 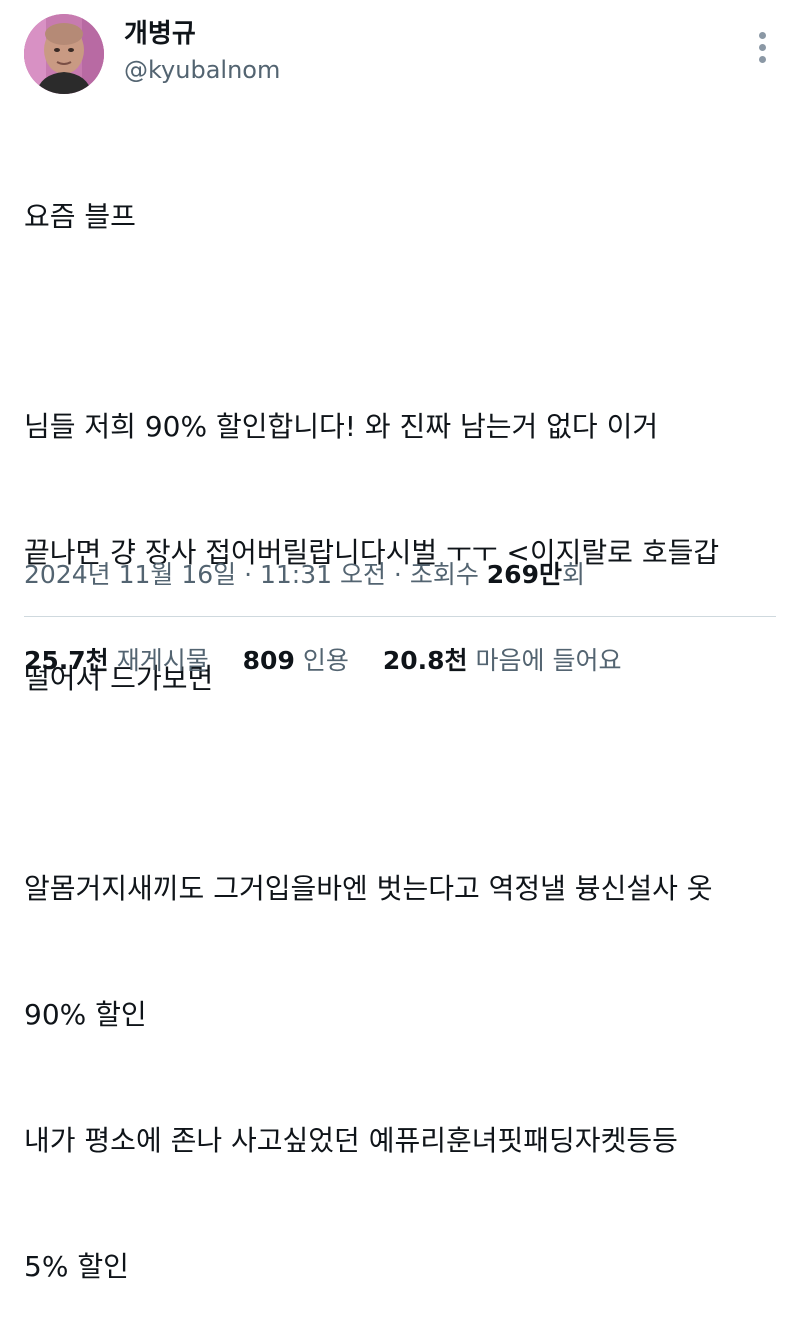 I want to click on avatar, so click(x=64, y=54).